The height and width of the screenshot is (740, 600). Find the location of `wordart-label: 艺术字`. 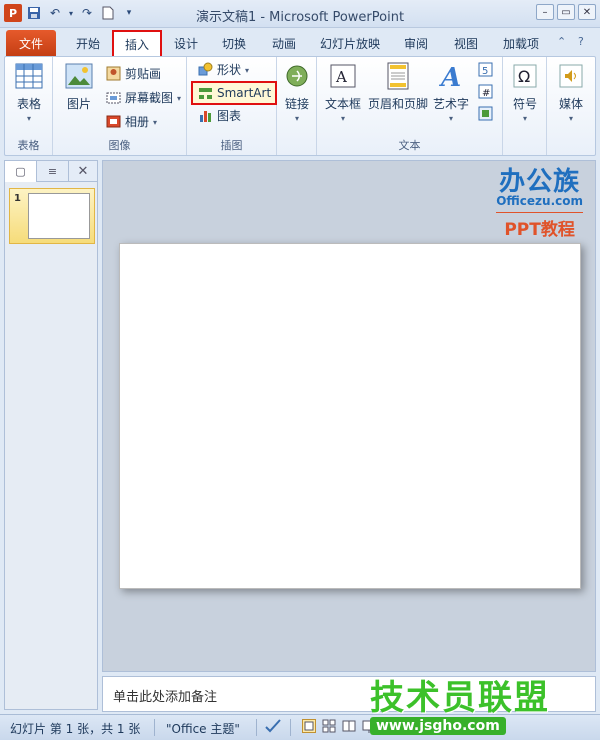

wordart-label: 艺术字 is located at coordinates (451, 104).